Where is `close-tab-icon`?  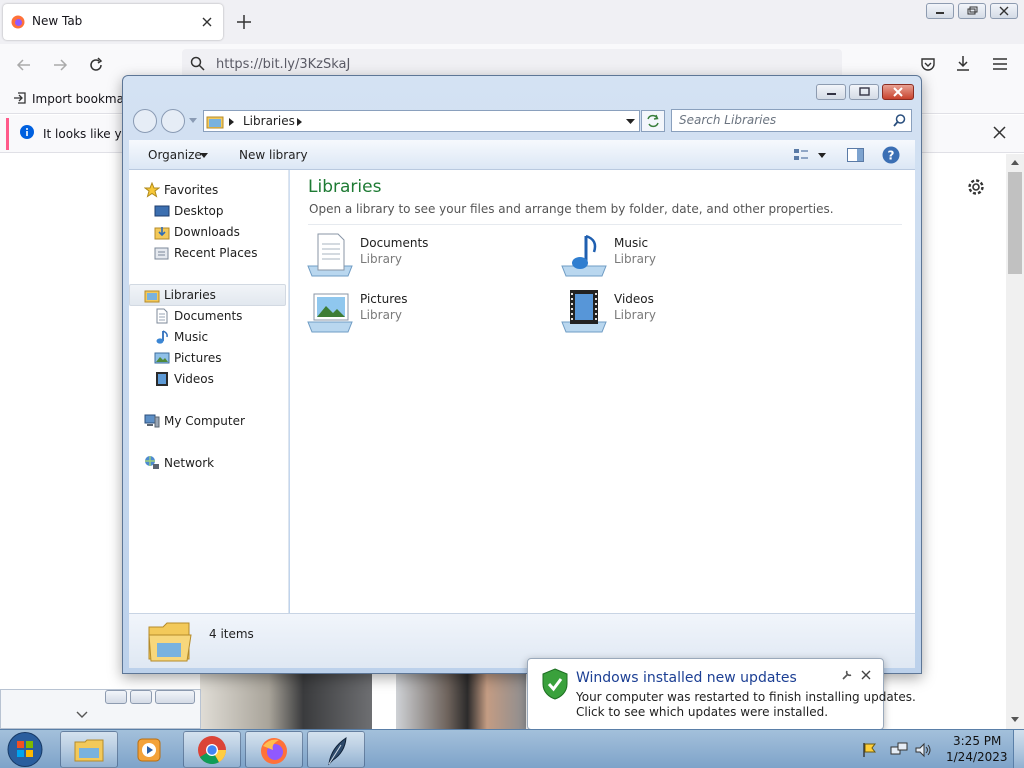
close-tab-icon is located at coordinates (207, 22).